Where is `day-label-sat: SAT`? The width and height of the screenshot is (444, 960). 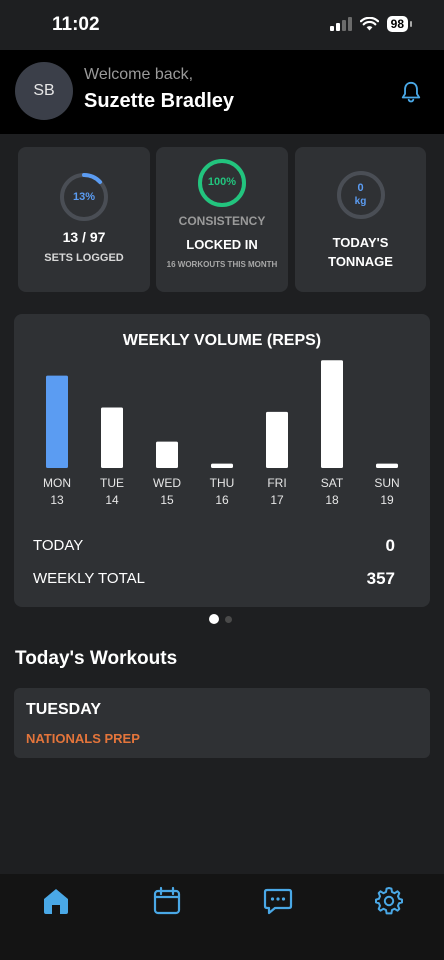 day-label-sat: SAT is located at coordinates (332, 483).